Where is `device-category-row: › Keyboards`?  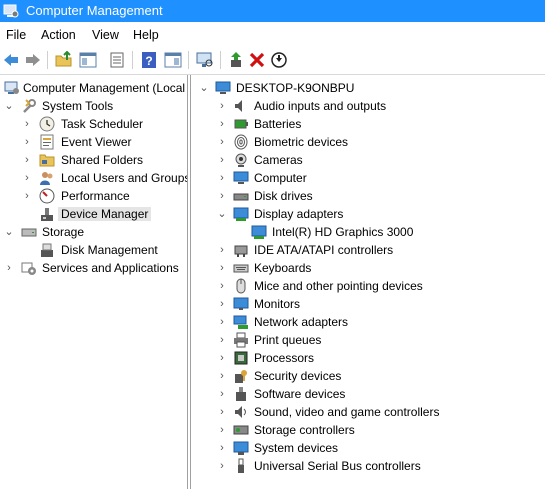
device-category-row: › Keyboards is located at coordinates (368, 268).